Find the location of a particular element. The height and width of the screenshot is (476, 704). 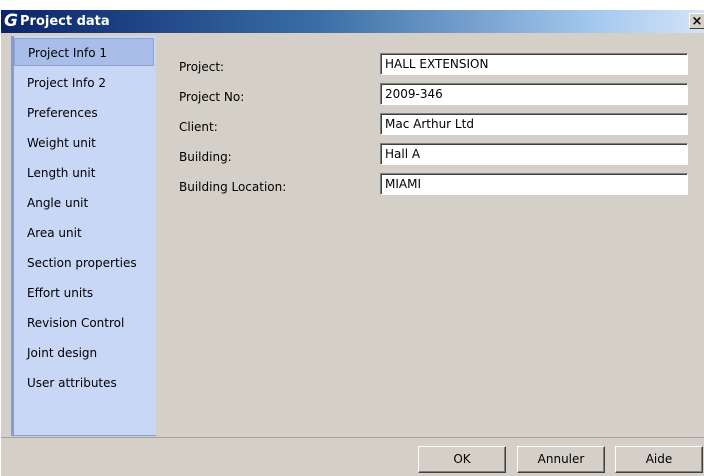

window-title: Project data is located at coordinates (65, 21).